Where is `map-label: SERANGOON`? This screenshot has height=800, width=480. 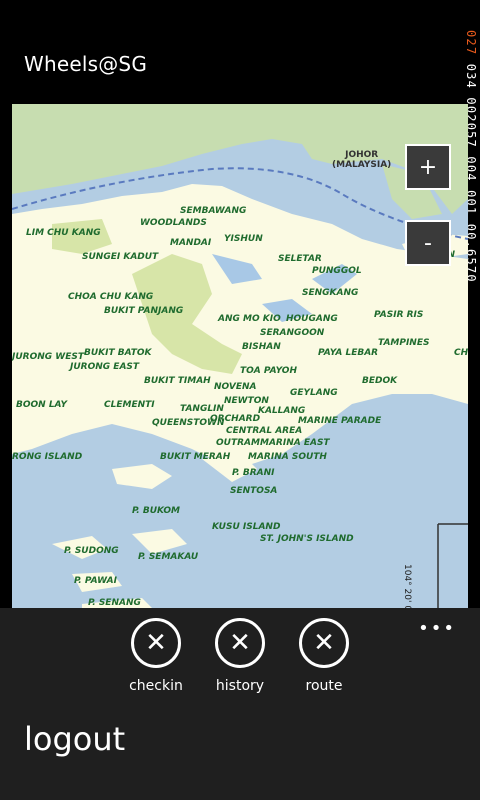
map-label: SERANGOON is located at coordinates (292, 333).